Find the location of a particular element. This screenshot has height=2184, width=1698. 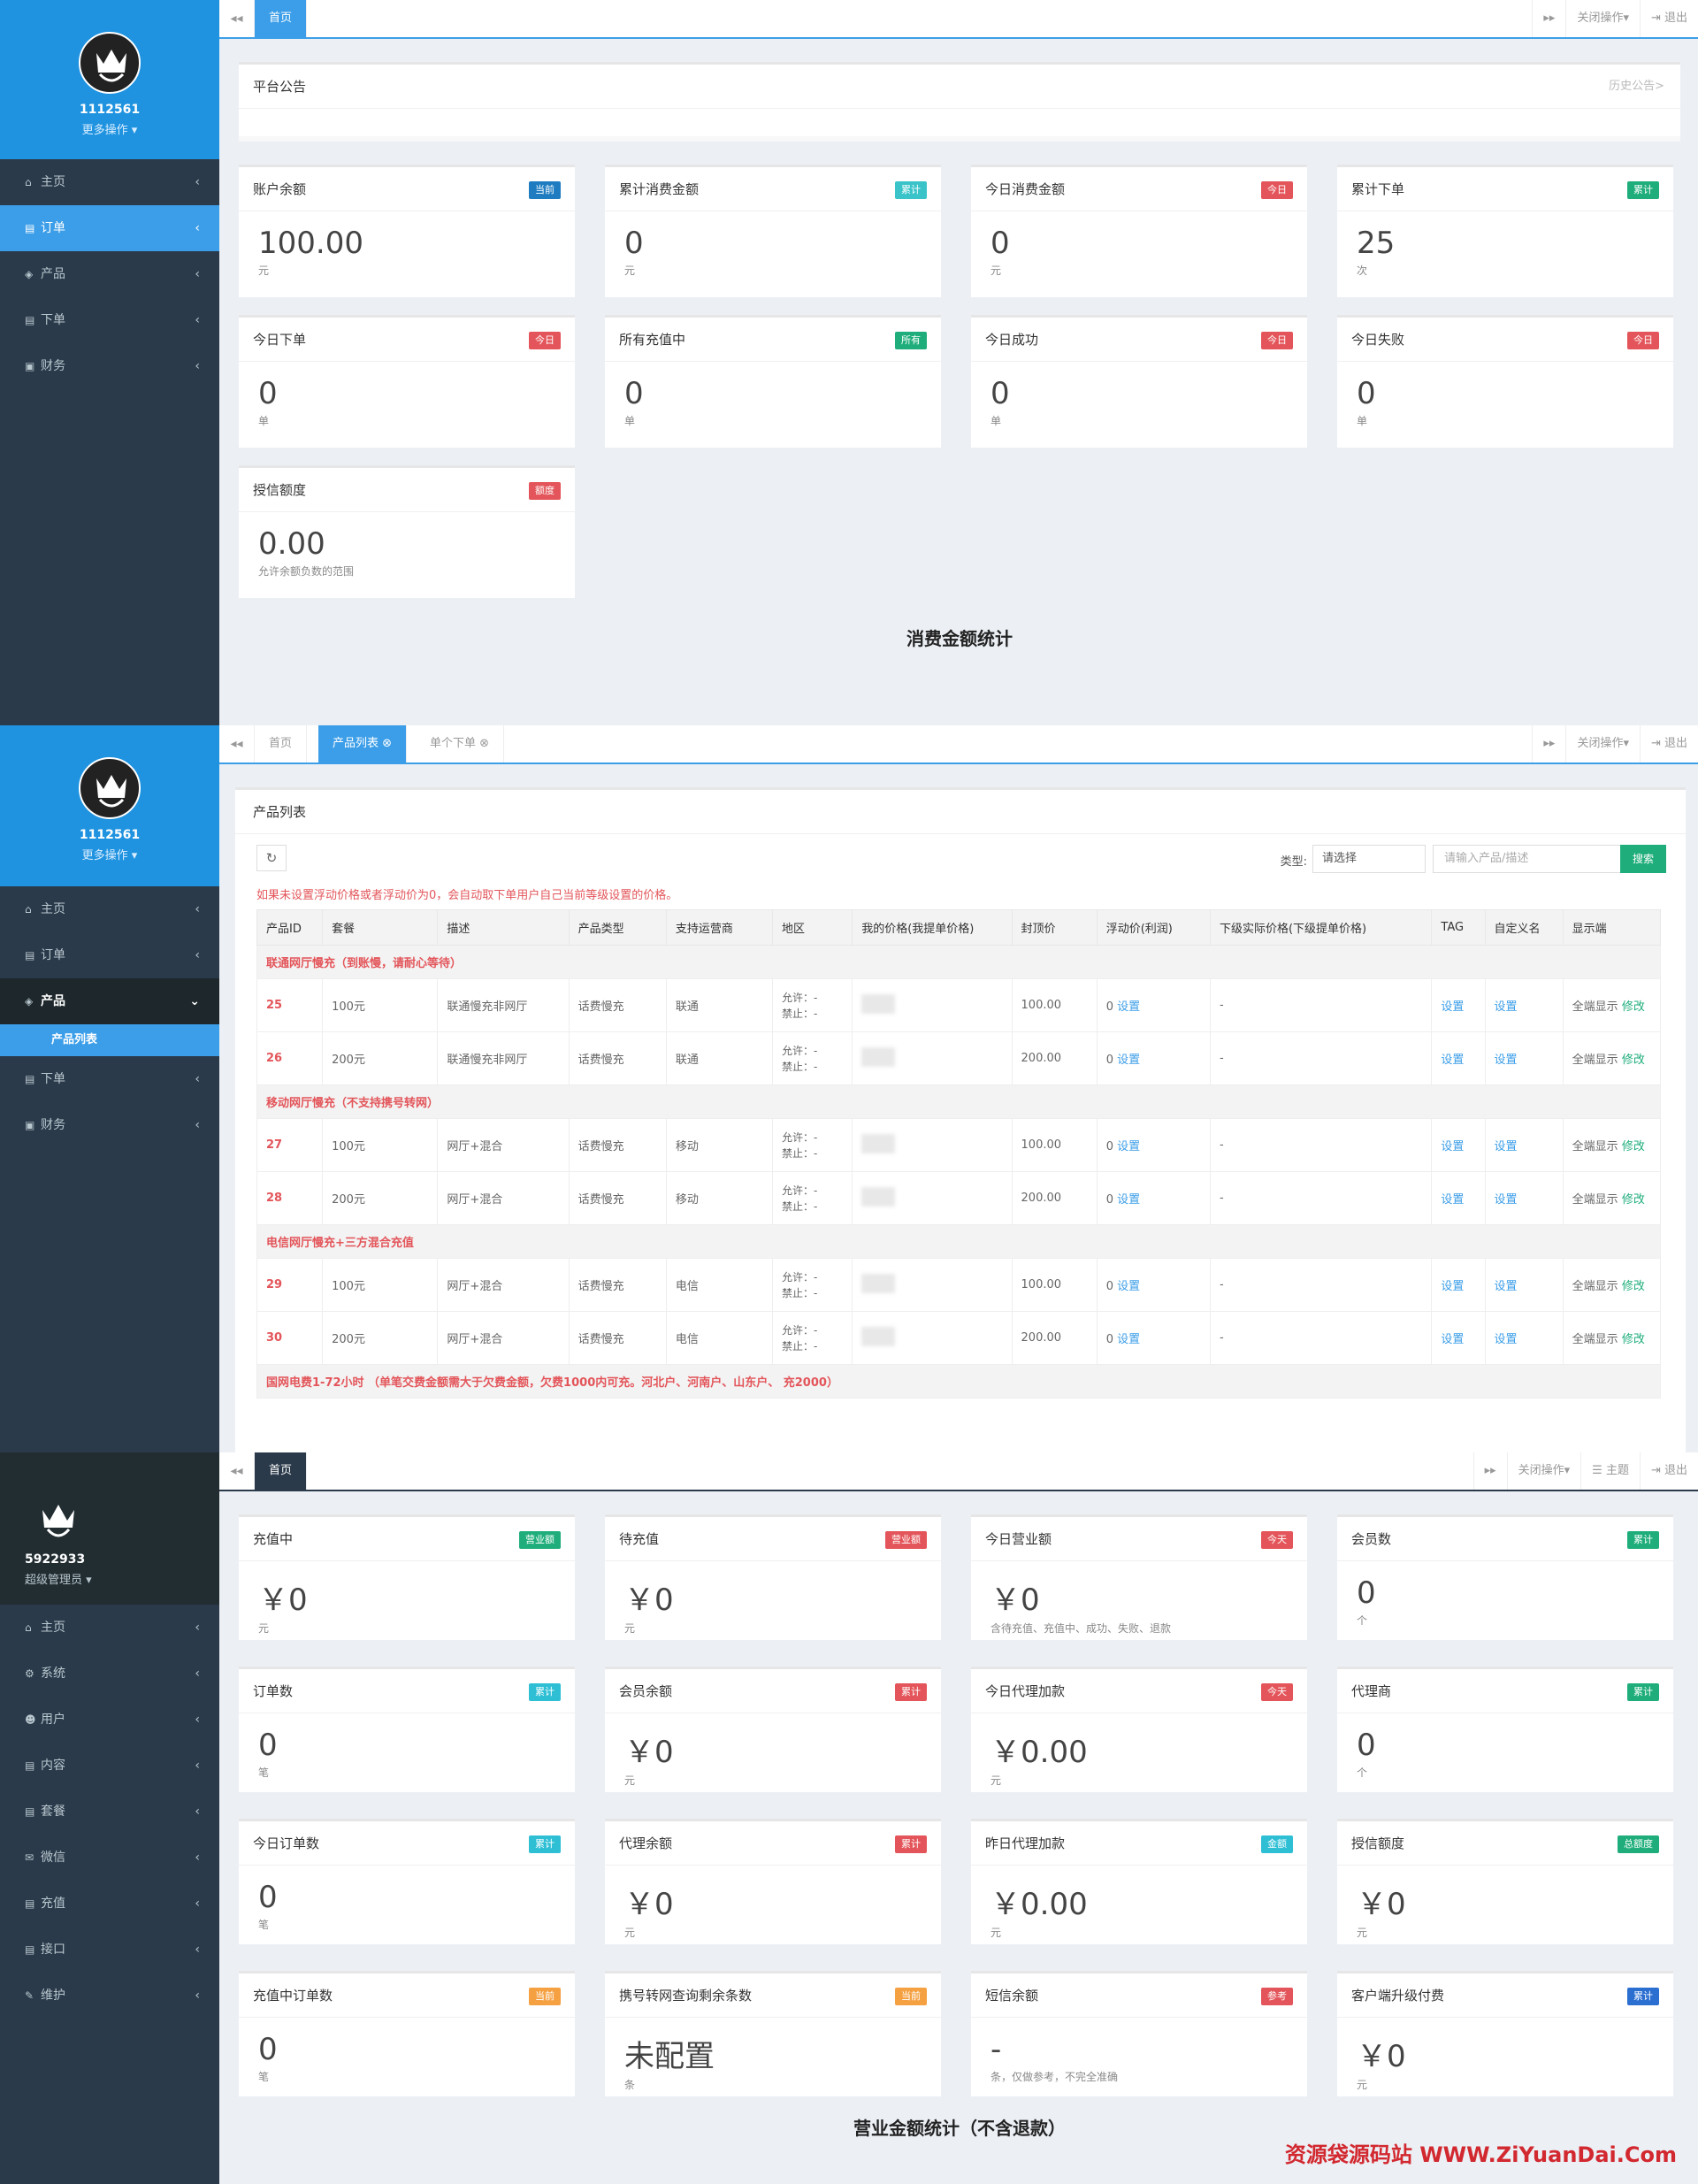

package-text: 100元 is located at coordinates (348, 1286).